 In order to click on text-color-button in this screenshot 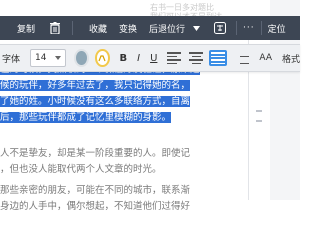, I will do `click(81, 58)`.